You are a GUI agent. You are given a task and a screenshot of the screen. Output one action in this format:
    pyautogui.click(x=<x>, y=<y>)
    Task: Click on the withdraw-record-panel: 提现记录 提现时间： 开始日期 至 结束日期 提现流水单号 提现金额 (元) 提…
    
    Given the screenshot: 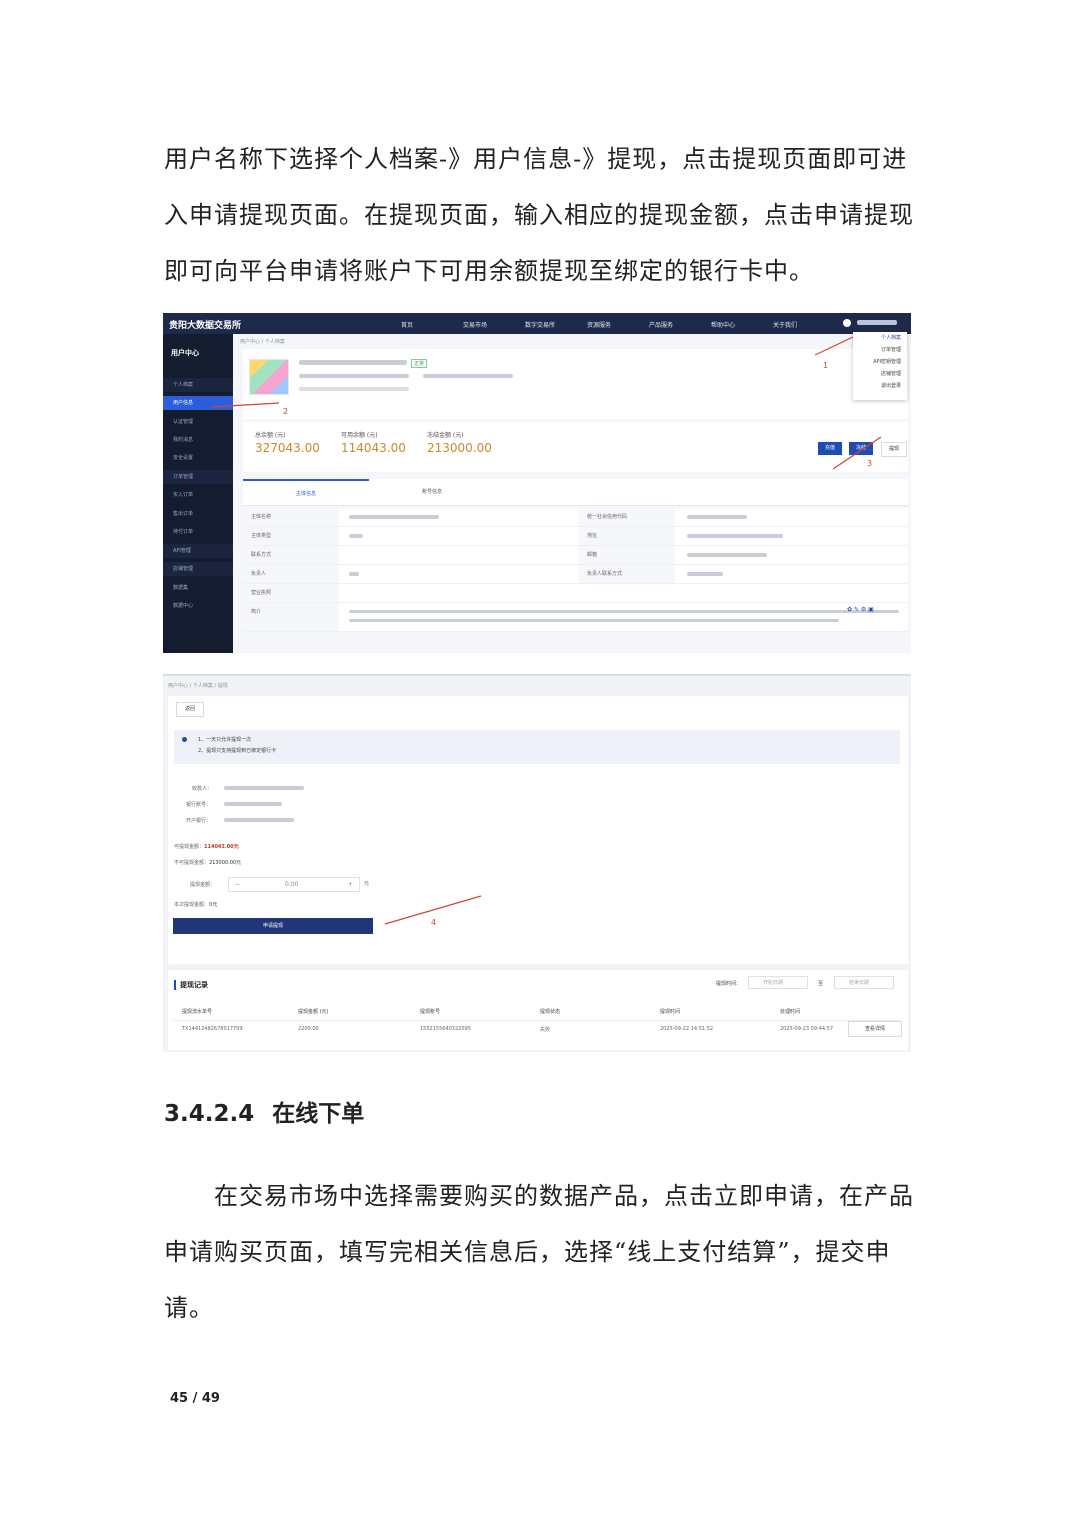 What is the action you would take?
    pyautogui.click(x=538, y=1010)
    